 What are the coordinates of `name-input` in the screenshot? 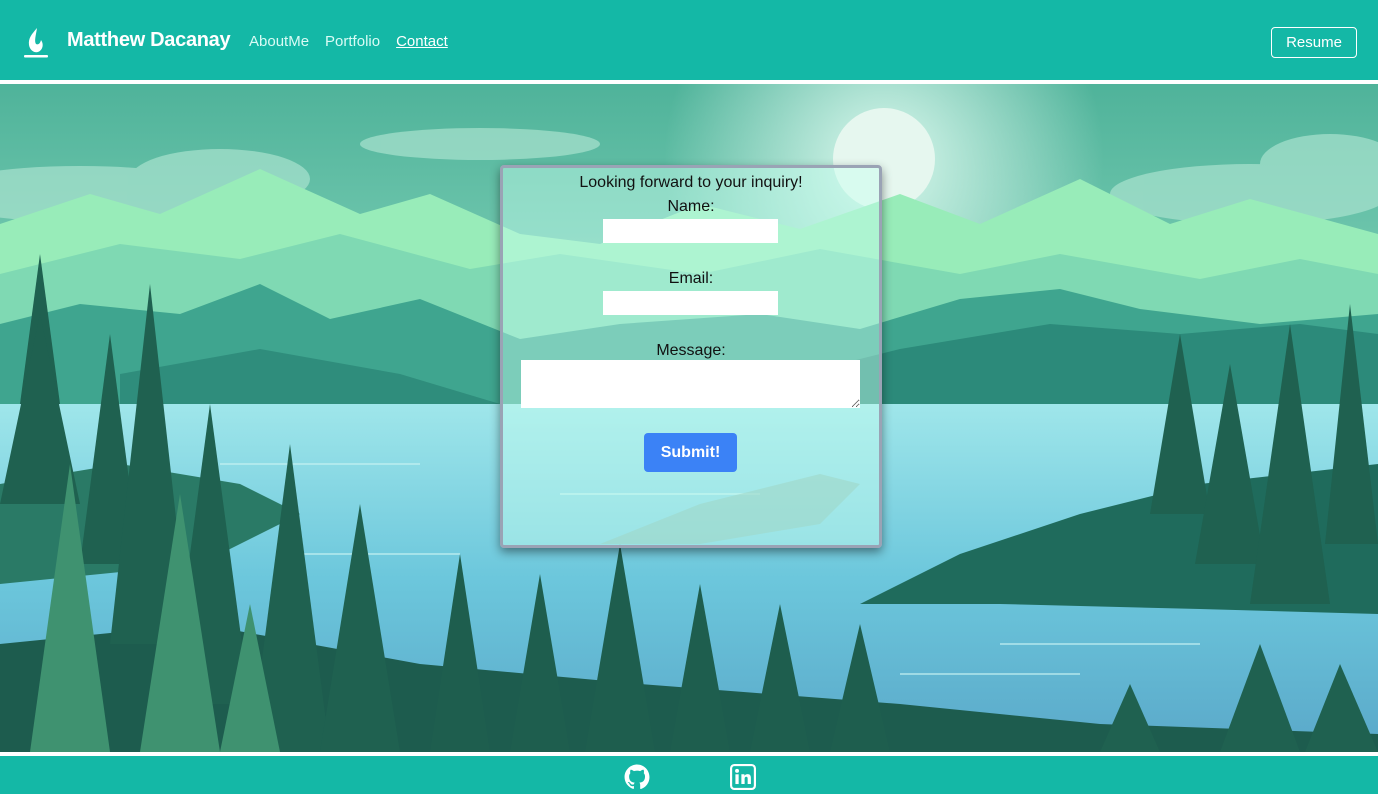 It's located at (690, 231).